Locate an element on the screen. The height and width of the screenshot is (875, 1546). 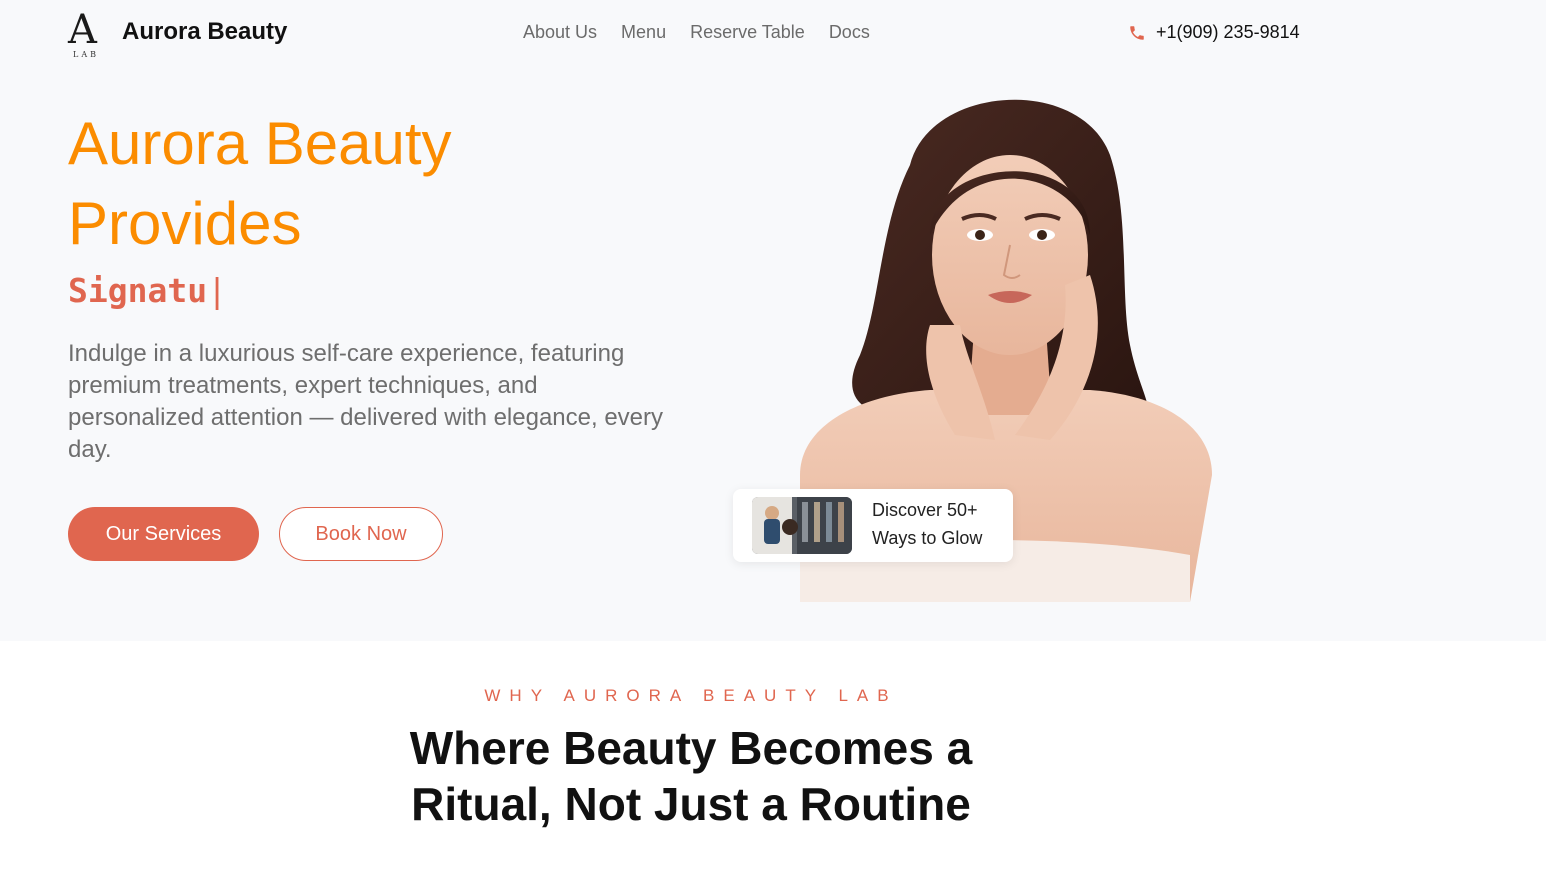
hero-typed-text: Signatu| is located at coordinates (147, 291).